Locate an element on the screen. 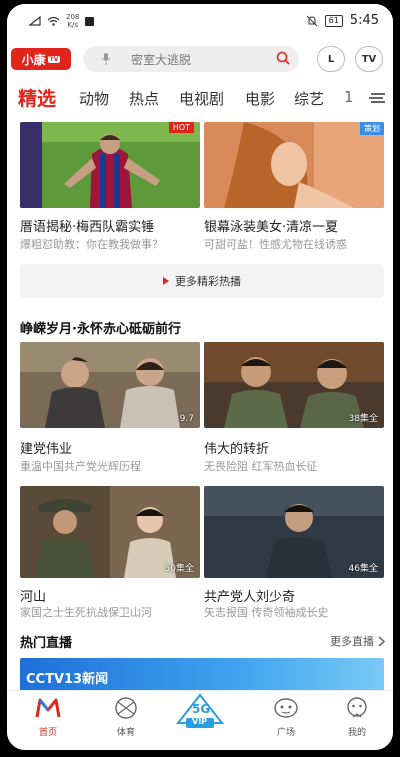 The image size is (400, 757). status-time: 5:45 is located at coordinates (364, 20).